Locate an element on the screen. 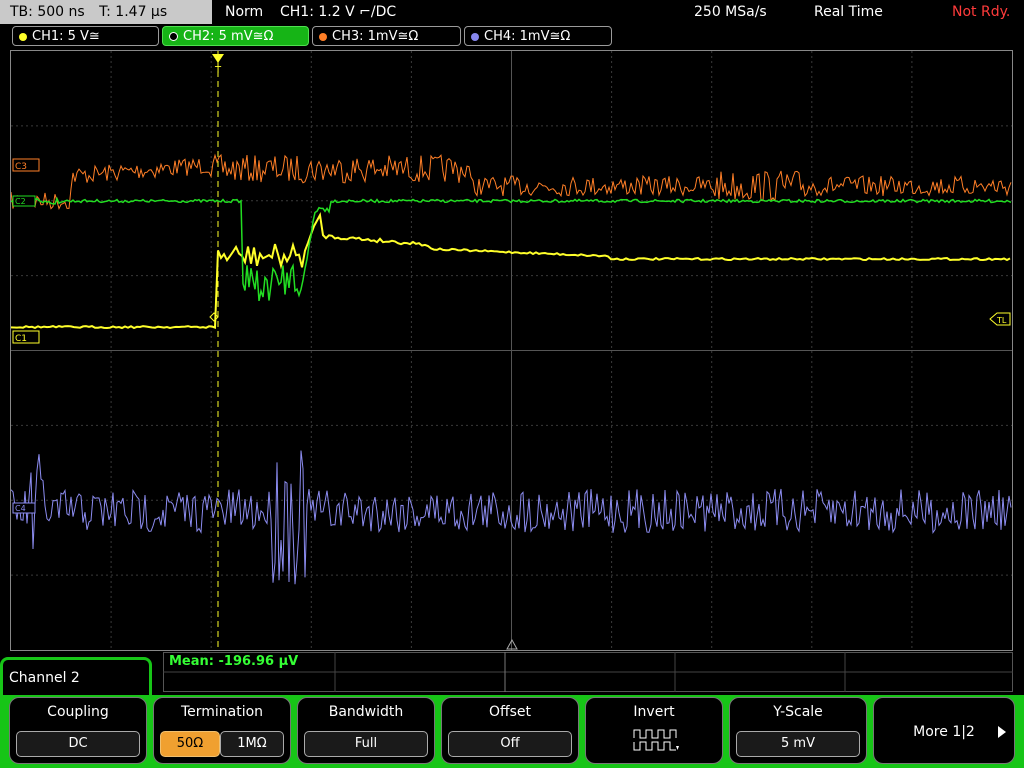  channel-tab-ch1: CH1: 5 V≅ is located at coordinates (85, 36).